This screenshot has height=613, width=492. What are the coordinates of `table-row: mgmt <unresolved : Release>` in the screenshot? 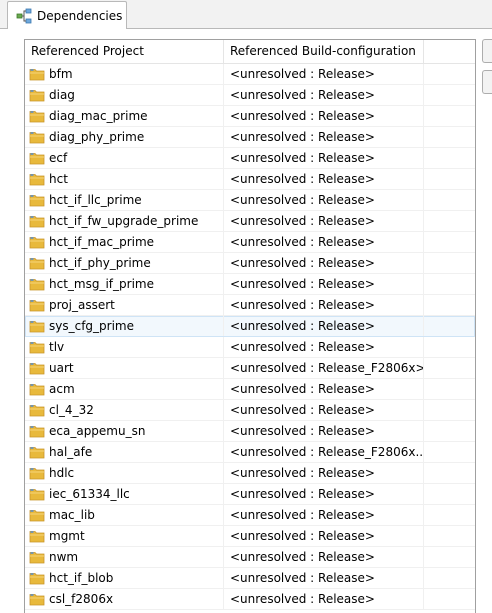 It's located at (250, 536).